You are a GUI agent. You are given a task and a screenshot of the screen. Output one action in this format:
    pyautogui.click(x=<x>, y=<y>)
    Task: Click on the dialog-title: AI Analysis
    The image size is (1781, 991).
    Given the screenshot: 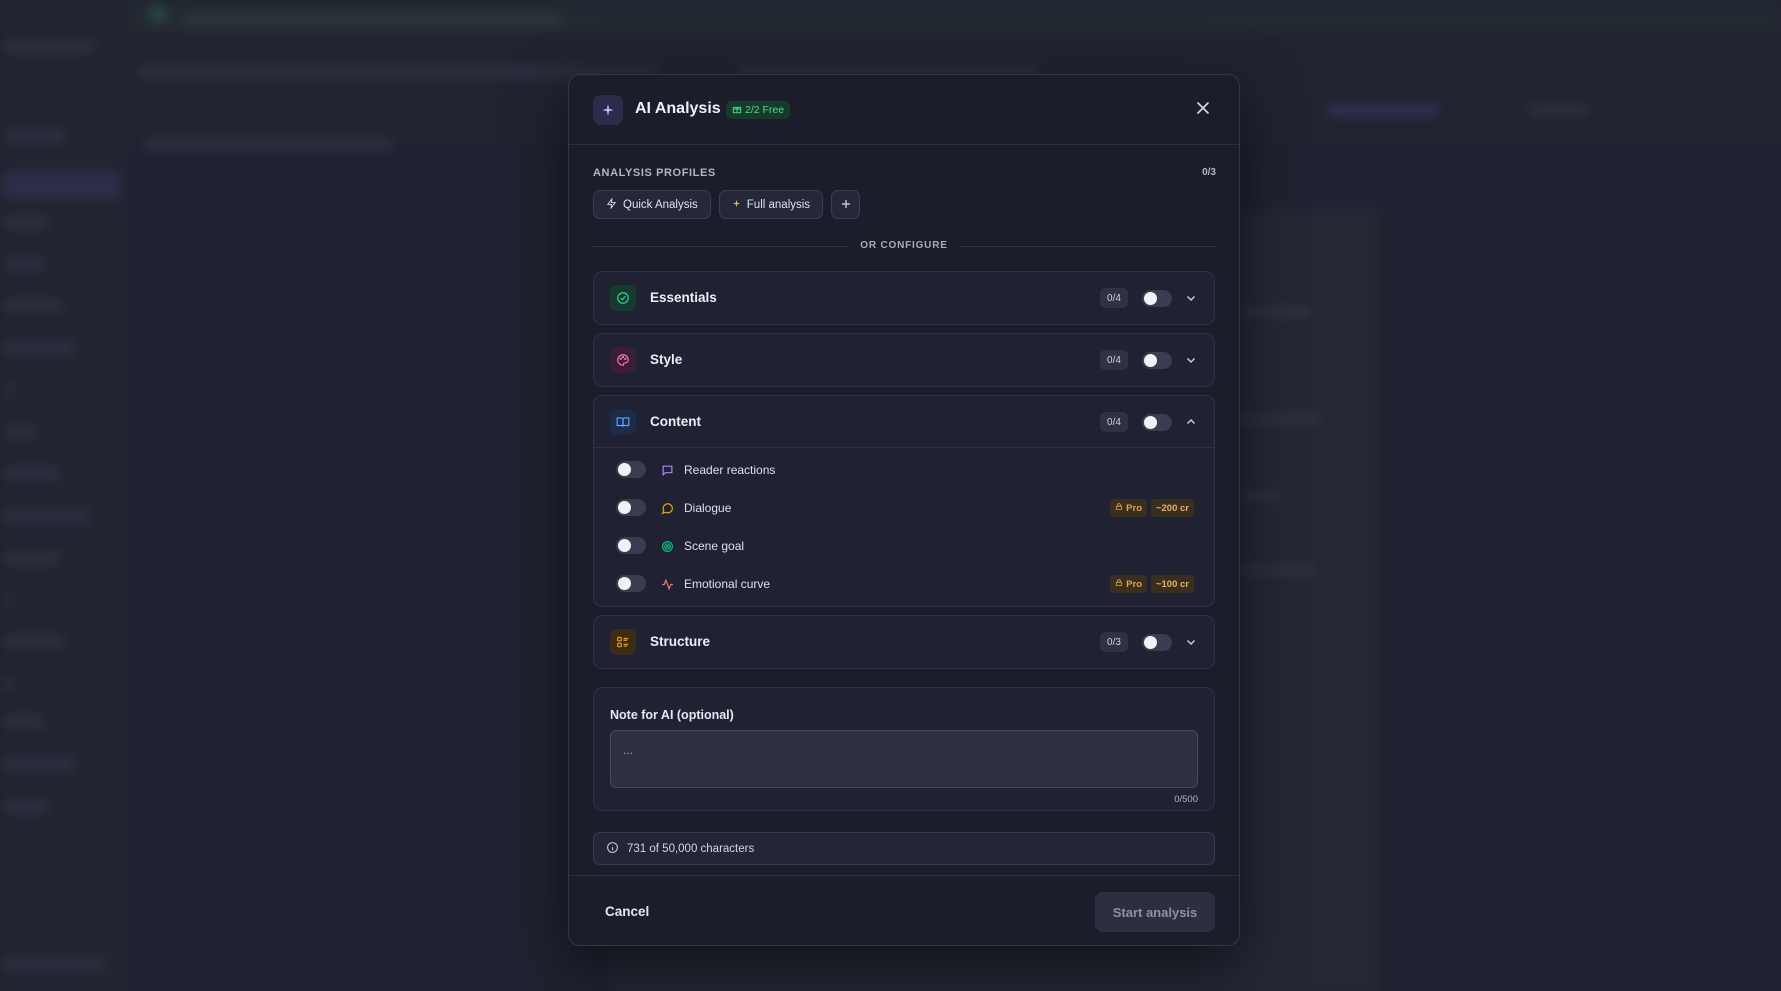 What is the action you would take?
    pyautogui.click(x=678, y=108)
    